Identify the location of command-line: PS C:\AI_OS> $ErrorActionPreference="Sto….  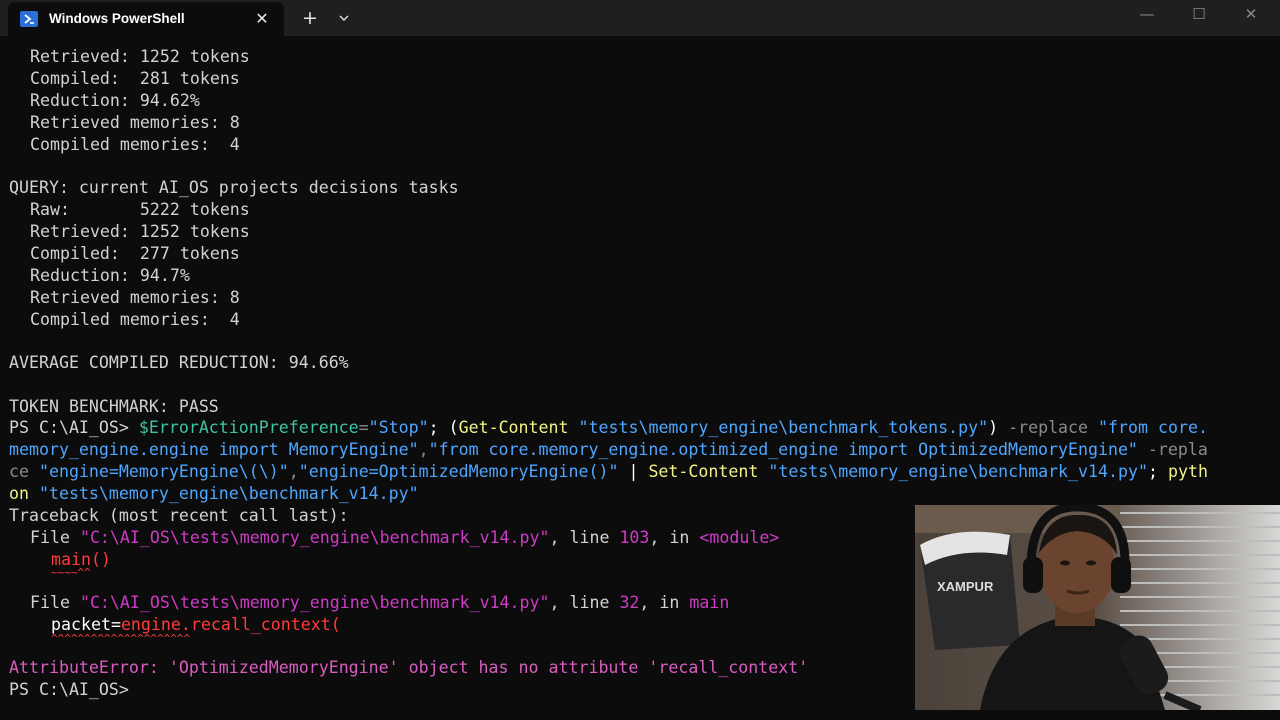
(608, 428).